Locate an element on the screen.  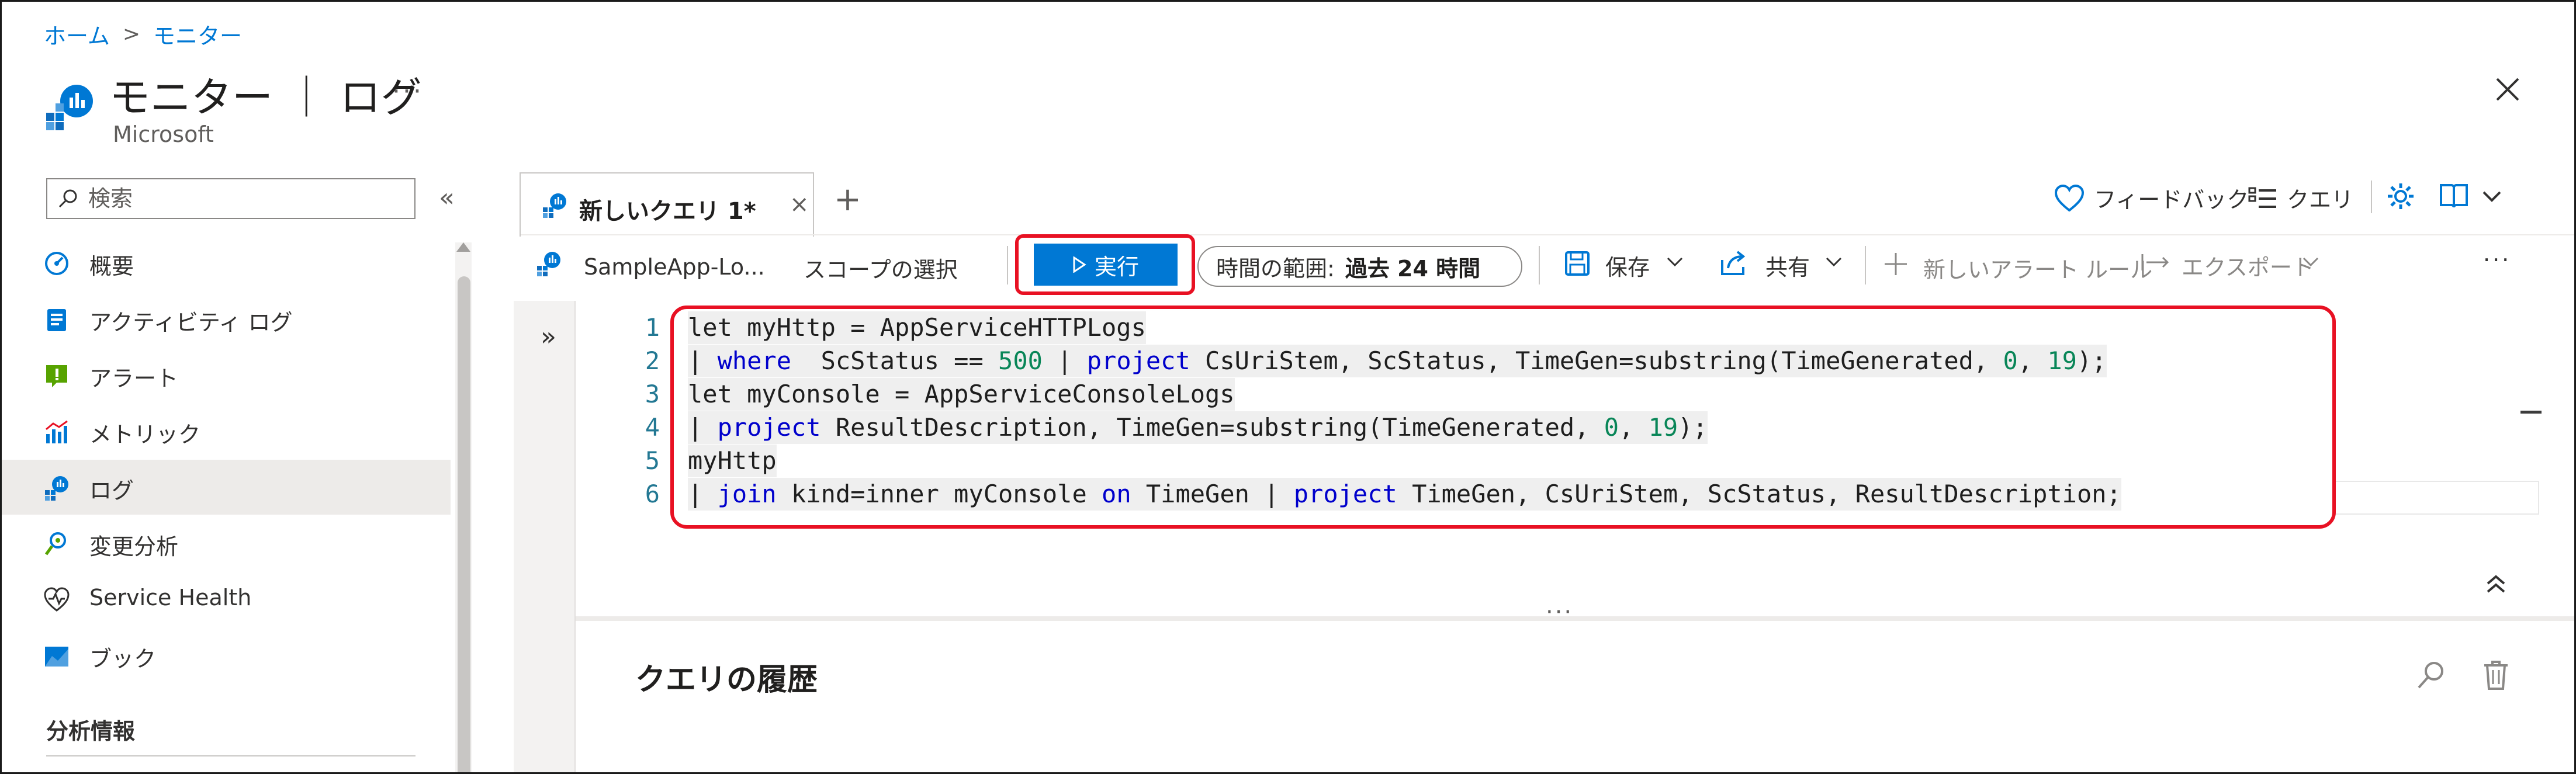
breadcrumb-monitor-link: モニター is located at coordinates (197, 34).